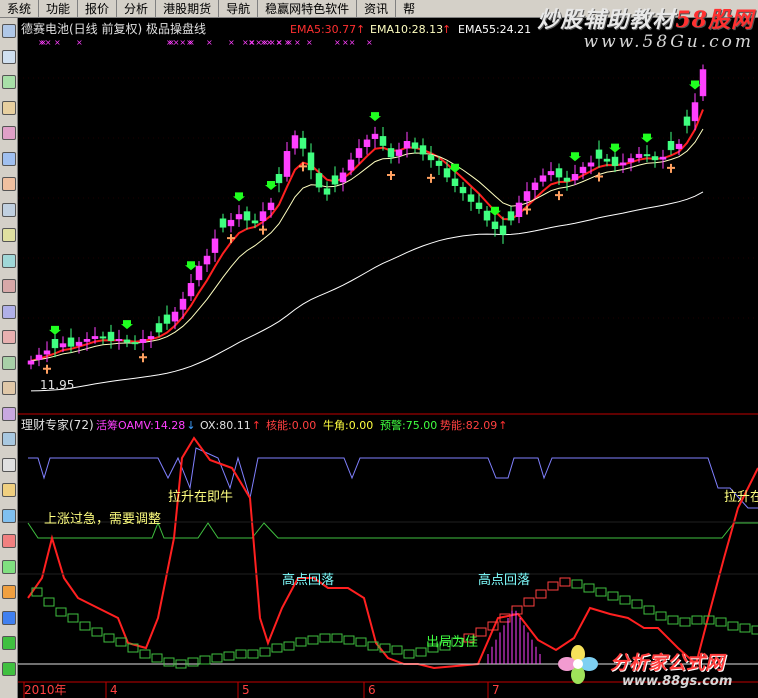  Describe the element at coordinates (306, 8) in the screenshot. I see `menu-item-special-software: 稳赢网特色软件` at that location.